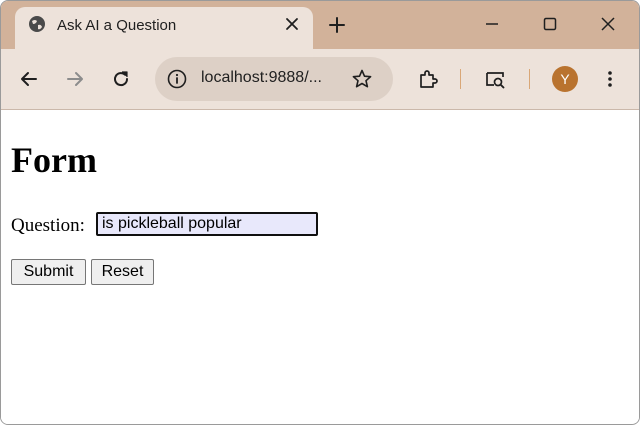 The width and height of the screenshot is (640, 425). I want to click on minimize-icon, so click(492, 24).